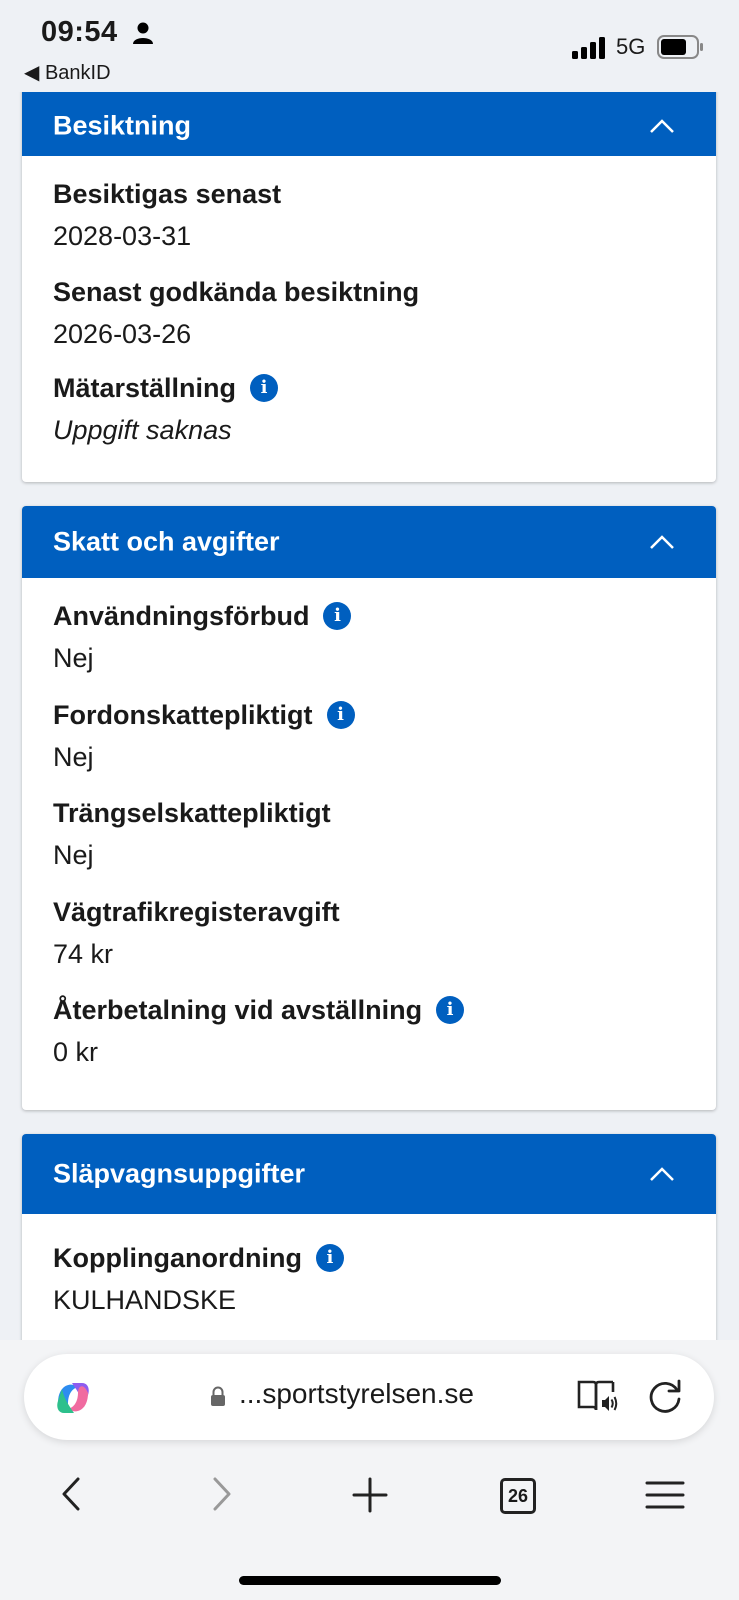 This screenshot has height=1600, width=739. What do you see at coordinates (665, 1495) in the screenshot?
I see `menu-hamburger-icon` at bounding box center [665, 1495].